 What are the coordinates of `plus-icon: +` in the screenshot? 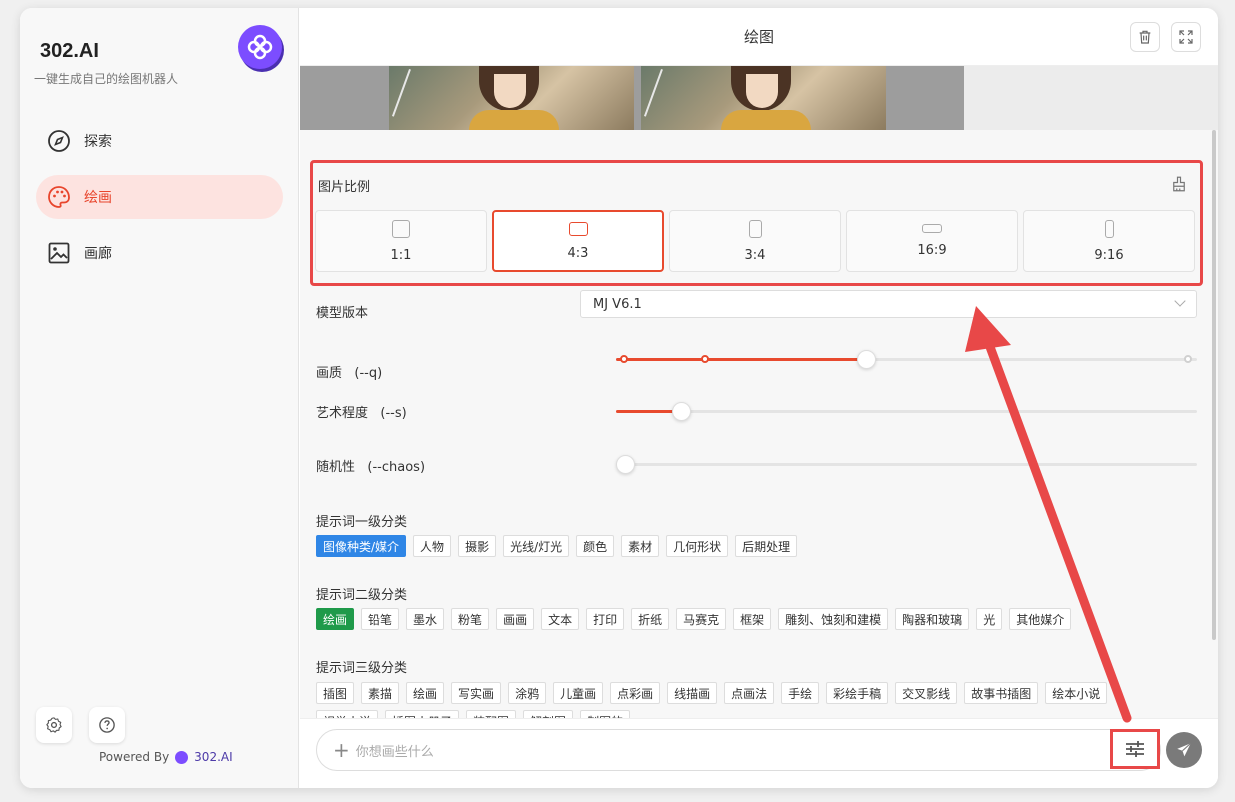 It's located at (341, 750).